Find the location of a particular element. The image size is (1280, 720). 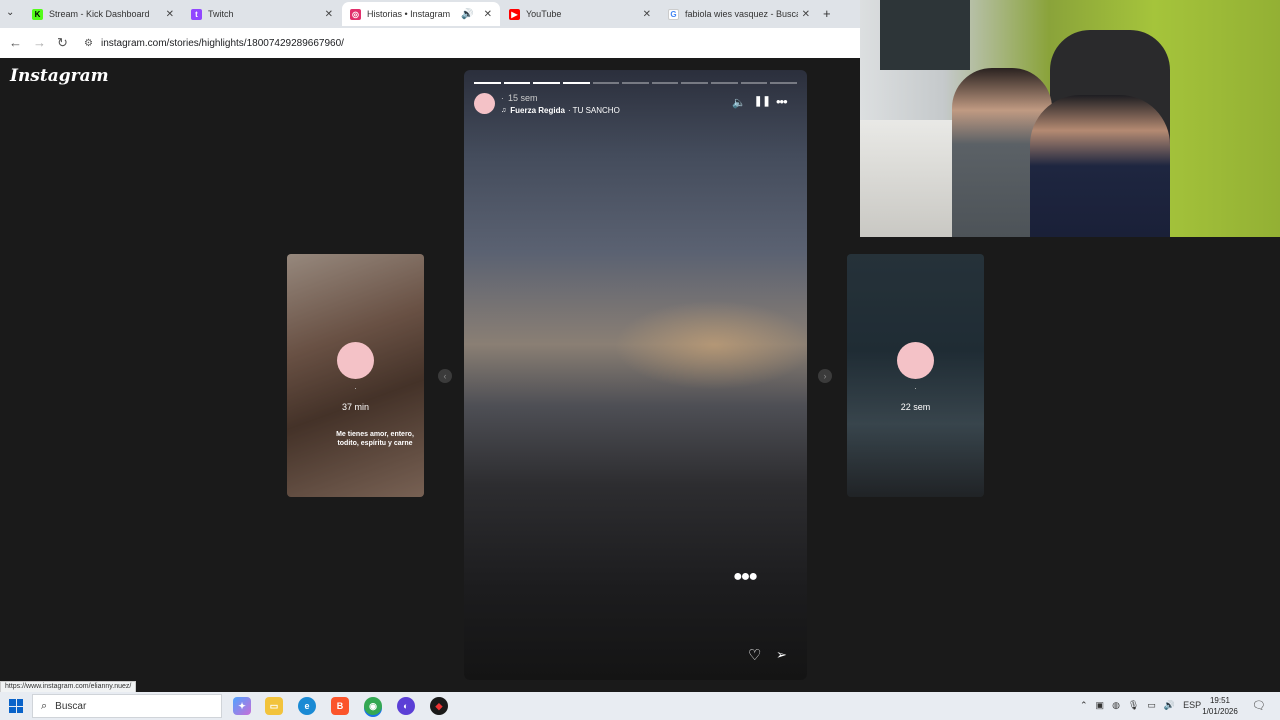

pause-icon: ❚❚ is located at coordinates (762, 101).